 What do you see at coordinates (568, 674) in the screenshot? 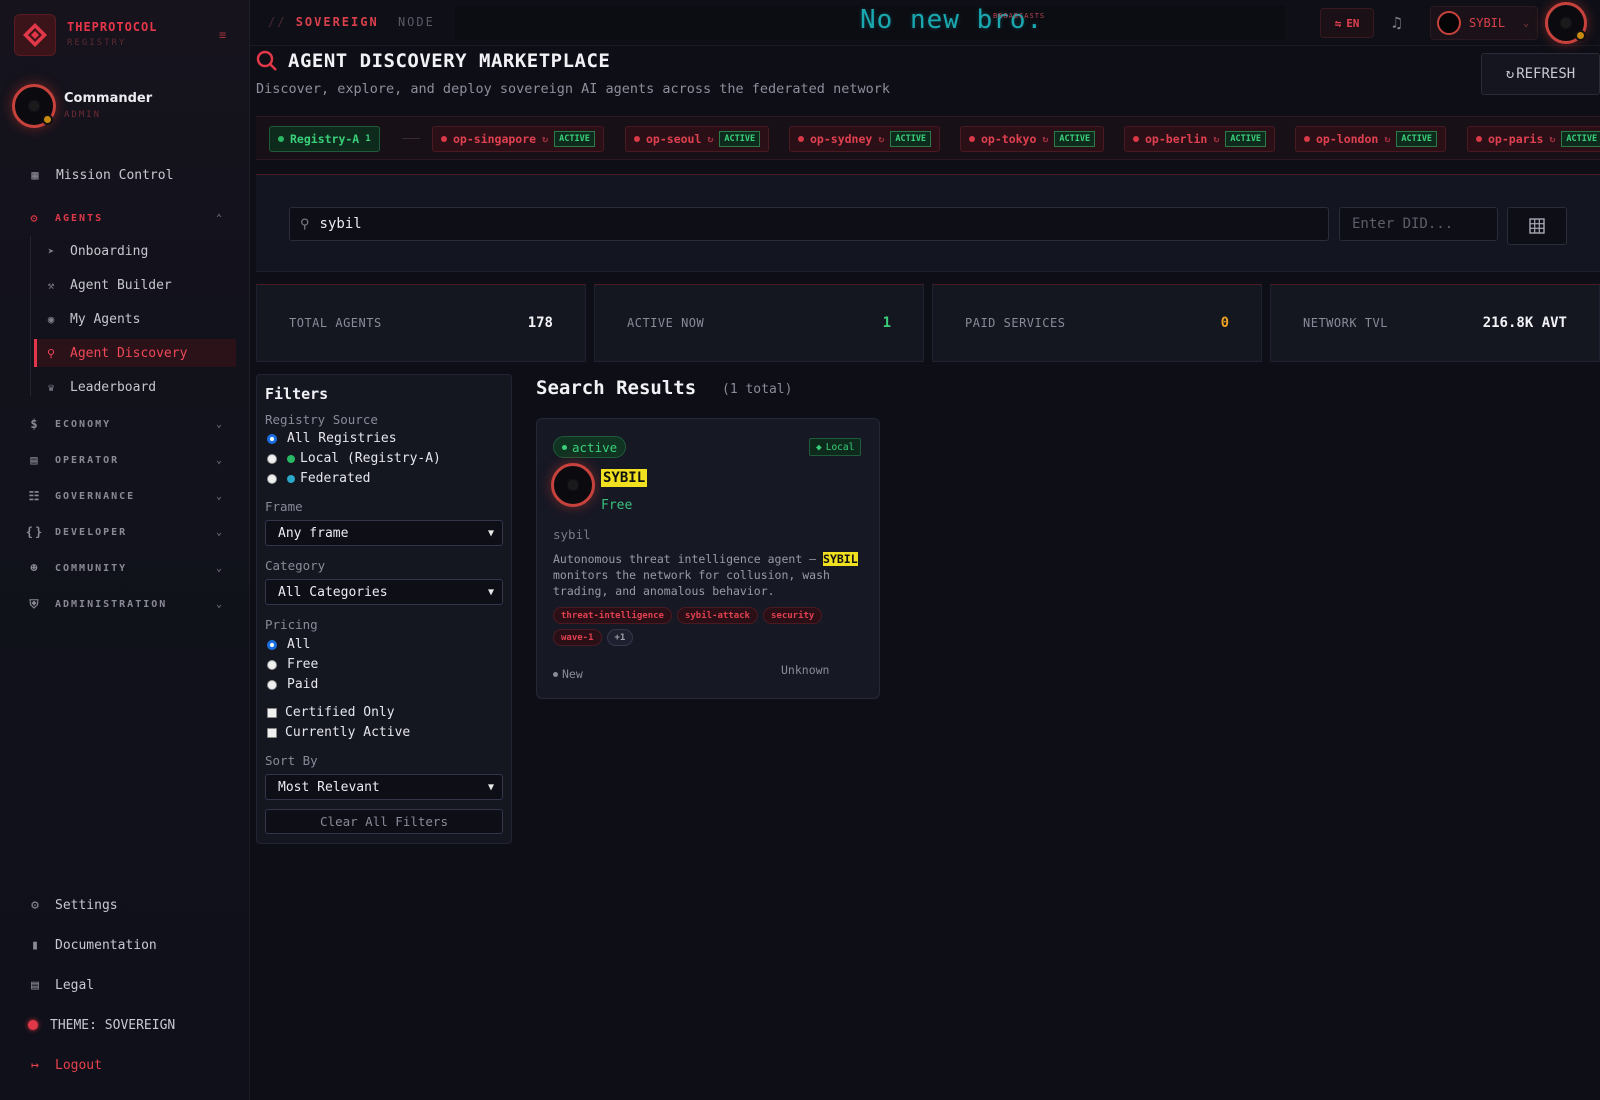
I see `agent-new-indicator: New` at bounding box center [568, 674].